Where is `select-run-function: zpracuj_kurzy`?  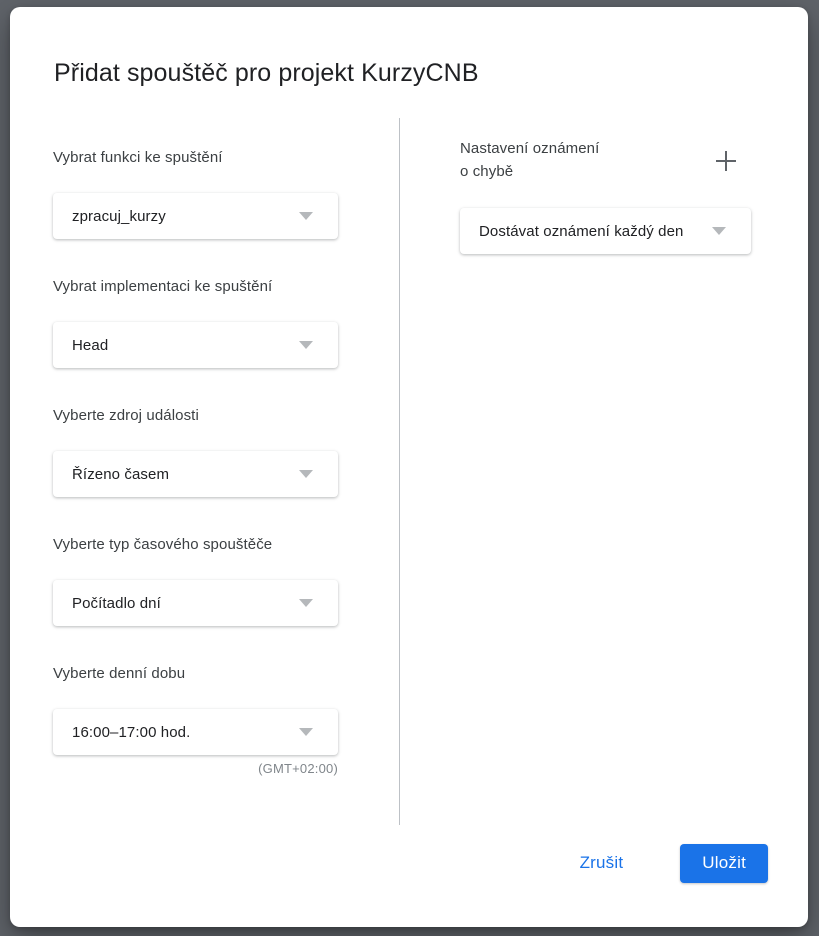
select-run-function: zpracuj_kurzy is located at coordinates (195, 216).